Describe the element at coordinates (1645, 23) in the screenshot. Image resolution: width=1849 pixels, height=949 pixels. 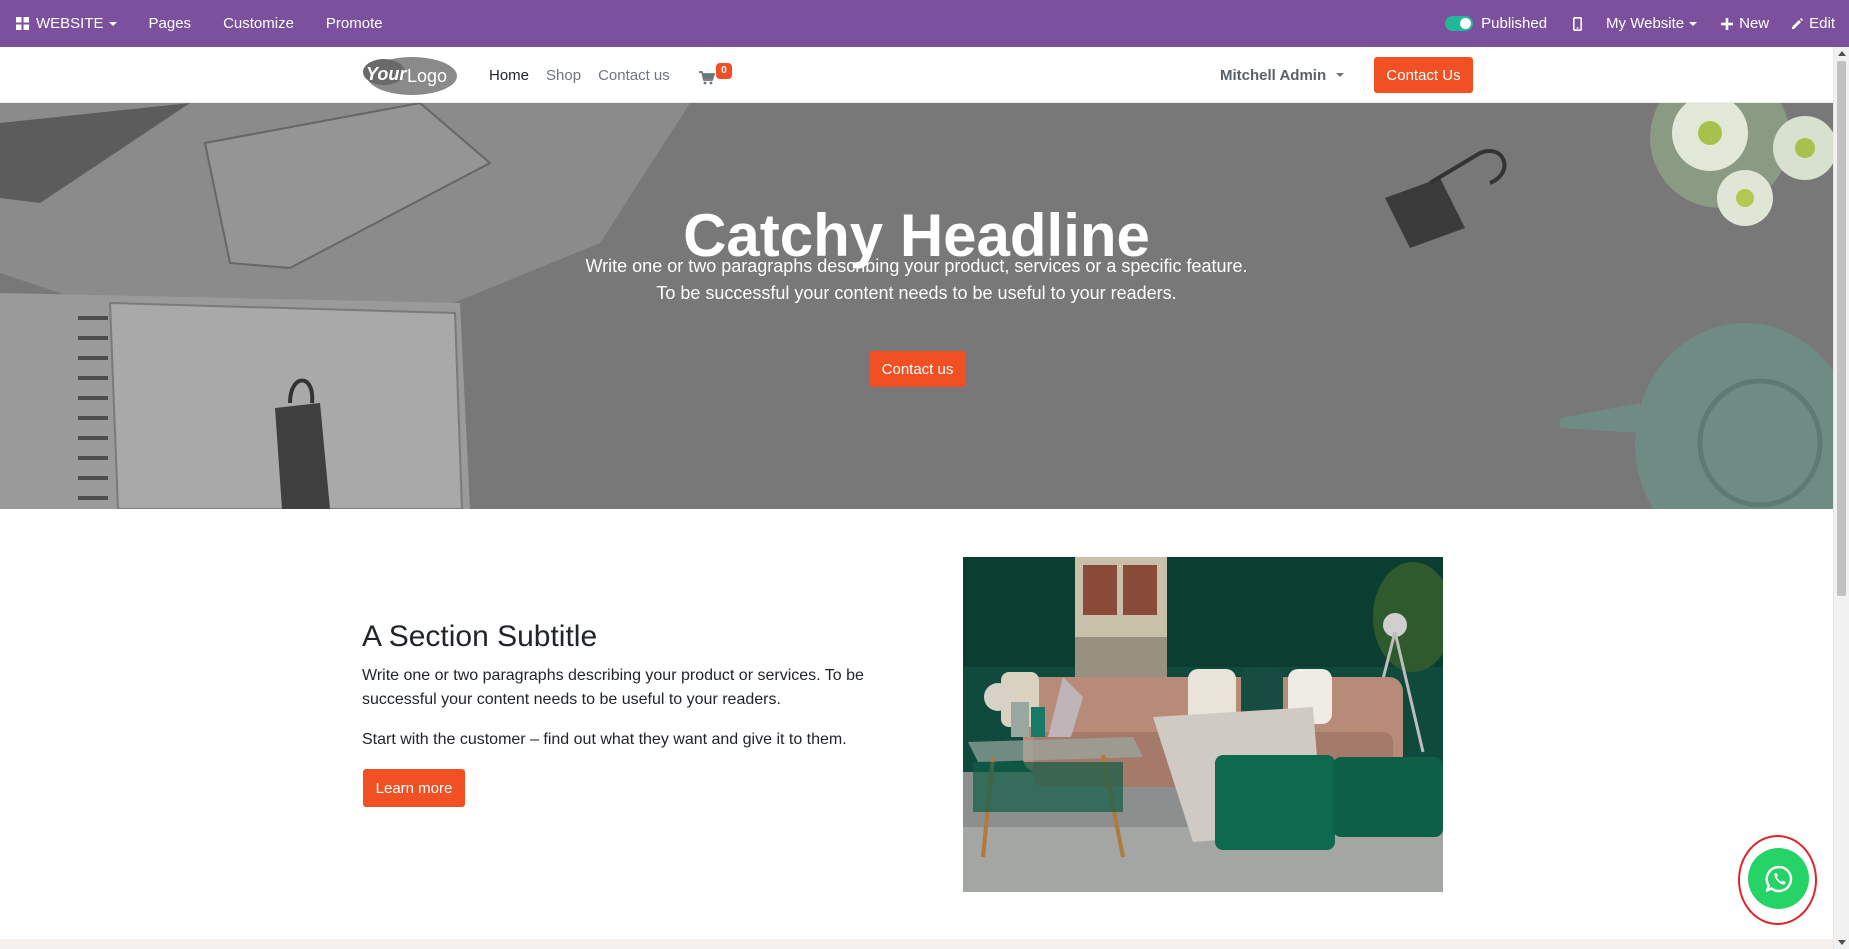
I see `my-website-label: My Website` at that location.